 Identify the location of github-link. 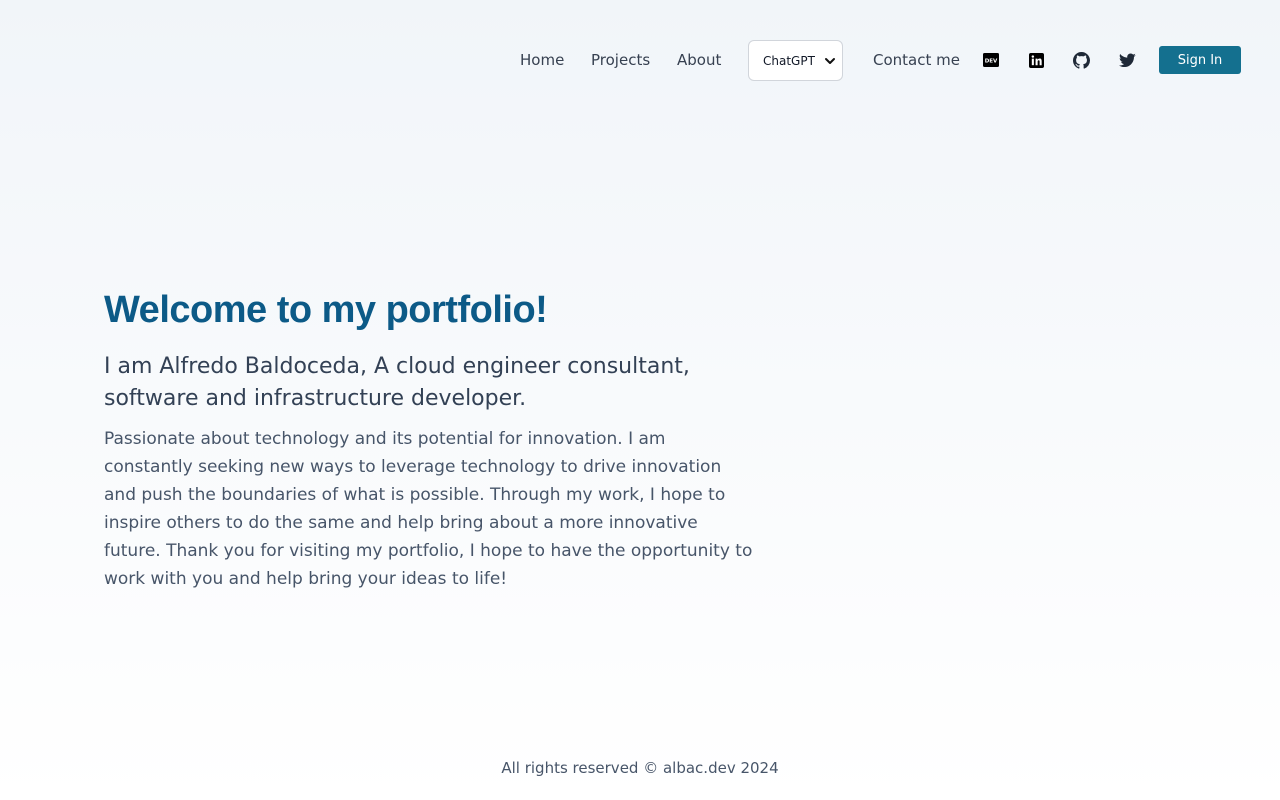
(1081, 60).